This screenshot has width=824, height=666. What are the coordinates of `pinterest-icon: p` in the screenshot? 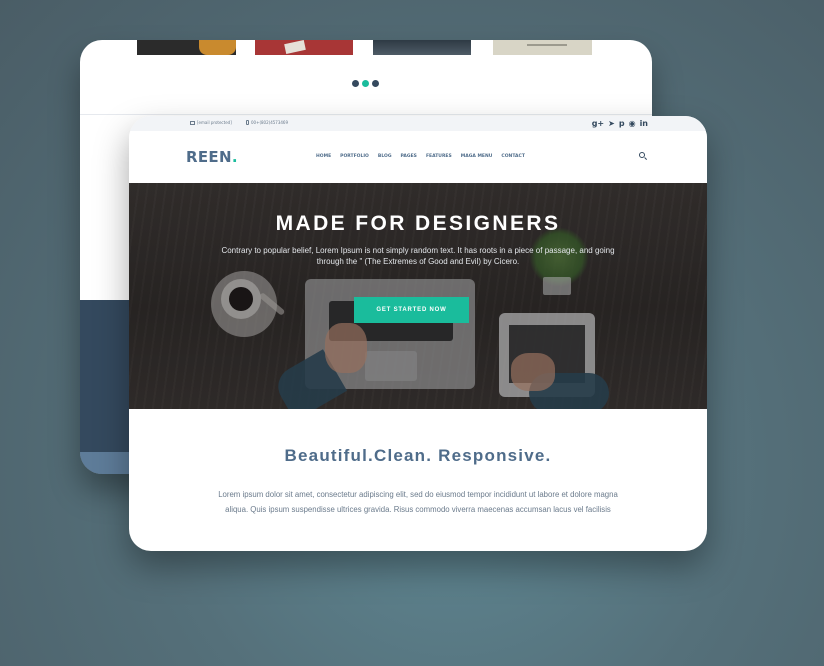 It's located at (622, 123).